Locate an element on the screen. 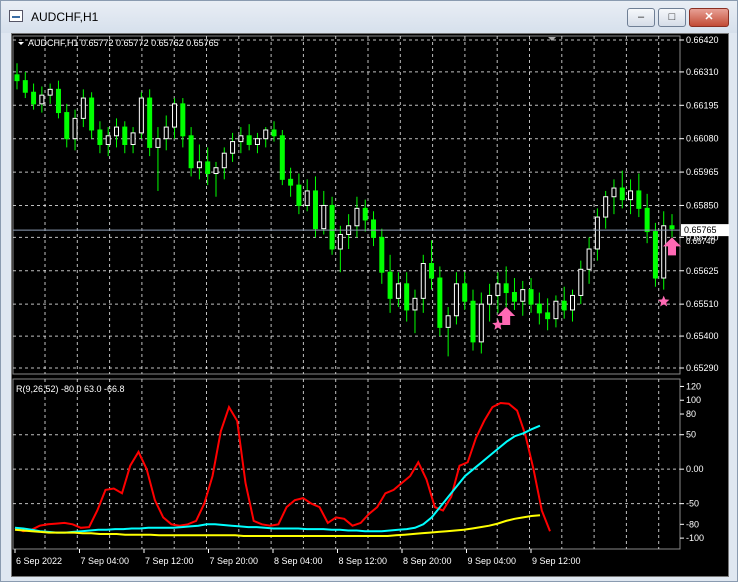  time-axis-label: 9 Sep 12:00 is located at coordinates (556, 561).